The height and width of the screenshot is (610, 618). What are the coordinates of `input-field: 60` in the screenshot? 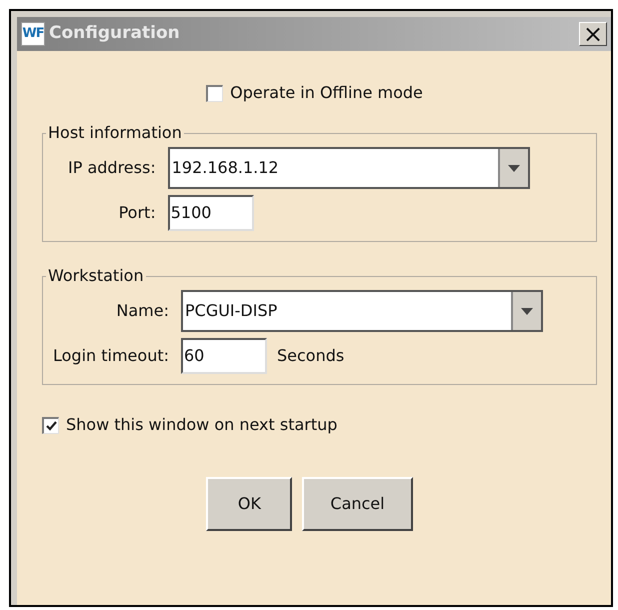 It's located at (224, 356).